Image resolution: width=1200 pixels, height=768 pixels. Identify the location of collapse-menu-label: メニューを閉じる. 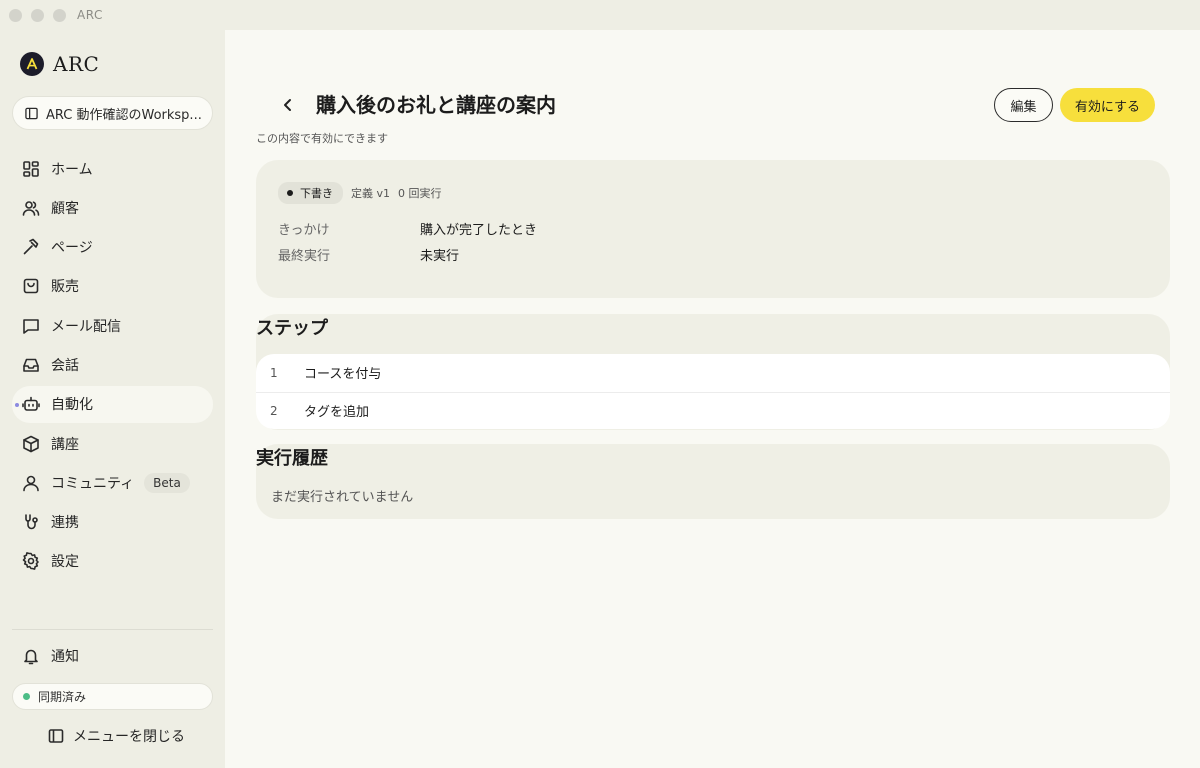
(129, 737).